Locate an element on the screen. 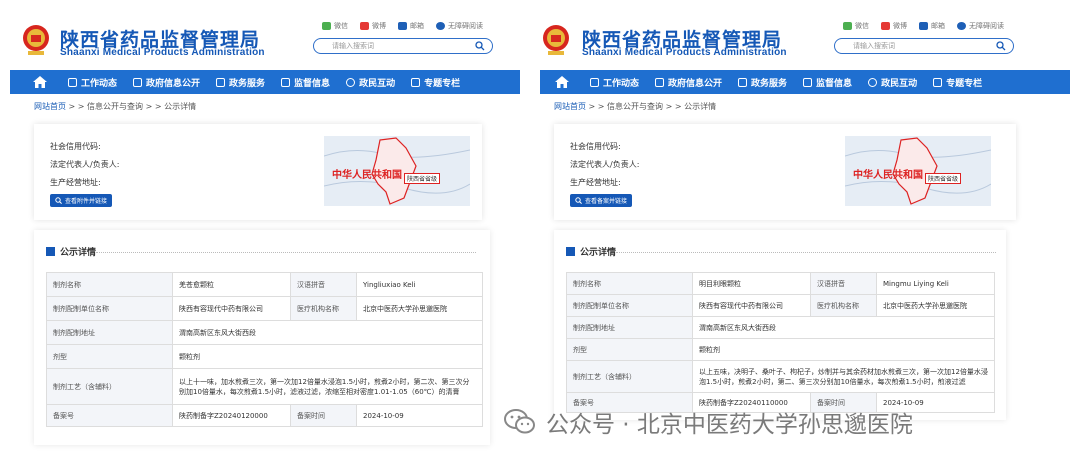 The width and height of the screenshot is (1080, 468). top-links: 微信 微博 邮箱 无障碍阅读 is located at coordinates (923, 26).